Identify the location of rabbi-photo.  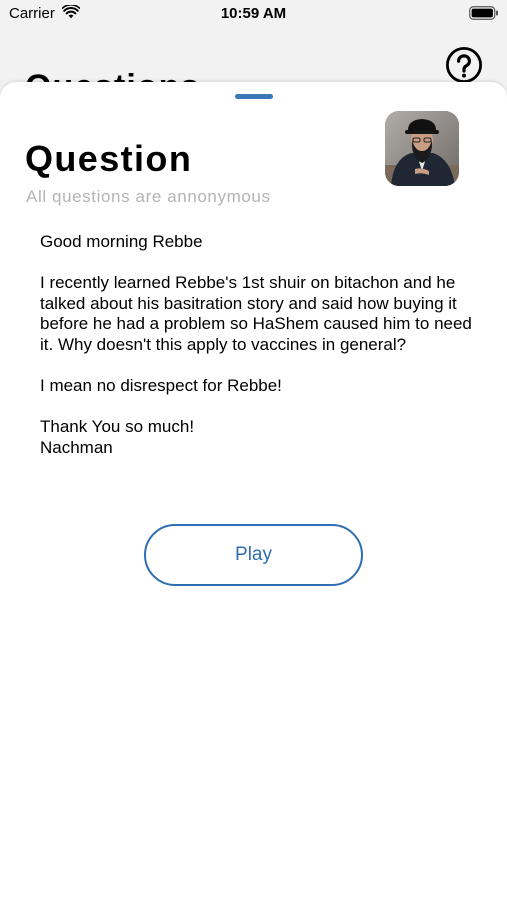
(422, 148).